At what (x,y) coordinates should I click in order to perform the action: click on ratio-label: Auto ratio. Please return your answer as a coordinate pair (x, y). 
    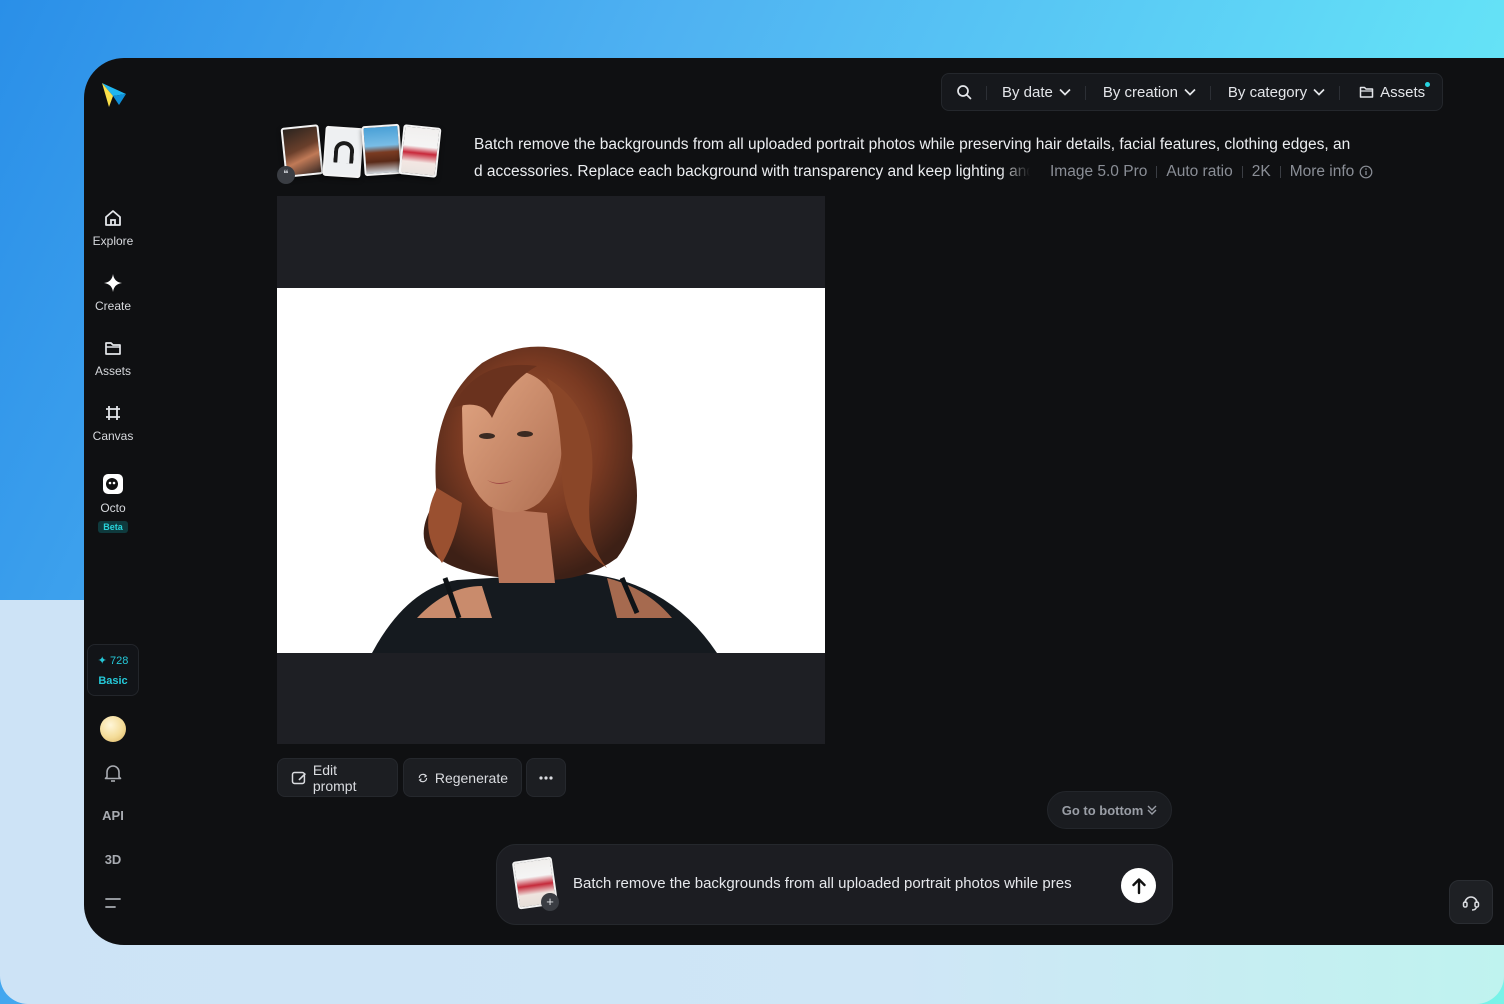
    Looking at the image, I should click on (1199, 171).